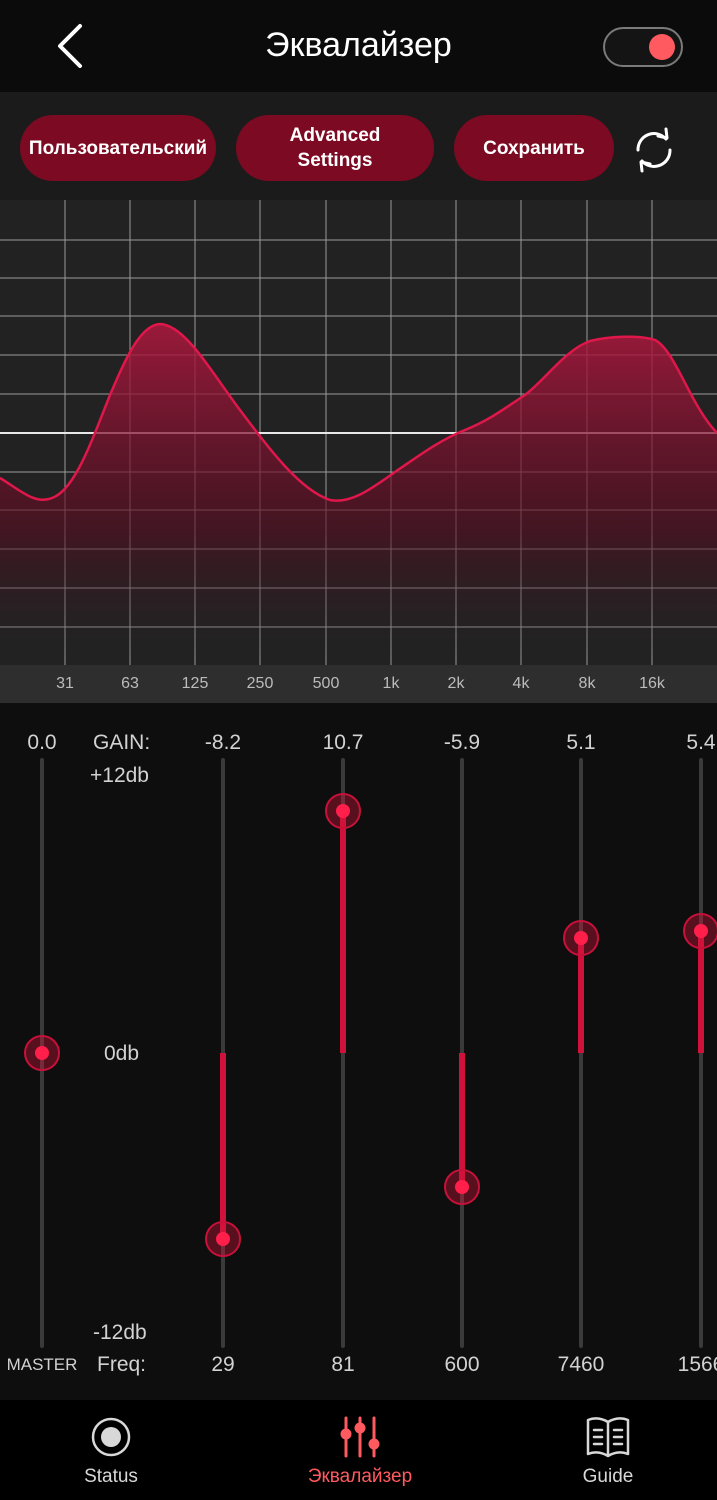 The height and width of the screenshot is (1500, 717). Describe the element at coordinates (343, 810) in the screenshot. I see `band-slider-2-thumb` at that location.